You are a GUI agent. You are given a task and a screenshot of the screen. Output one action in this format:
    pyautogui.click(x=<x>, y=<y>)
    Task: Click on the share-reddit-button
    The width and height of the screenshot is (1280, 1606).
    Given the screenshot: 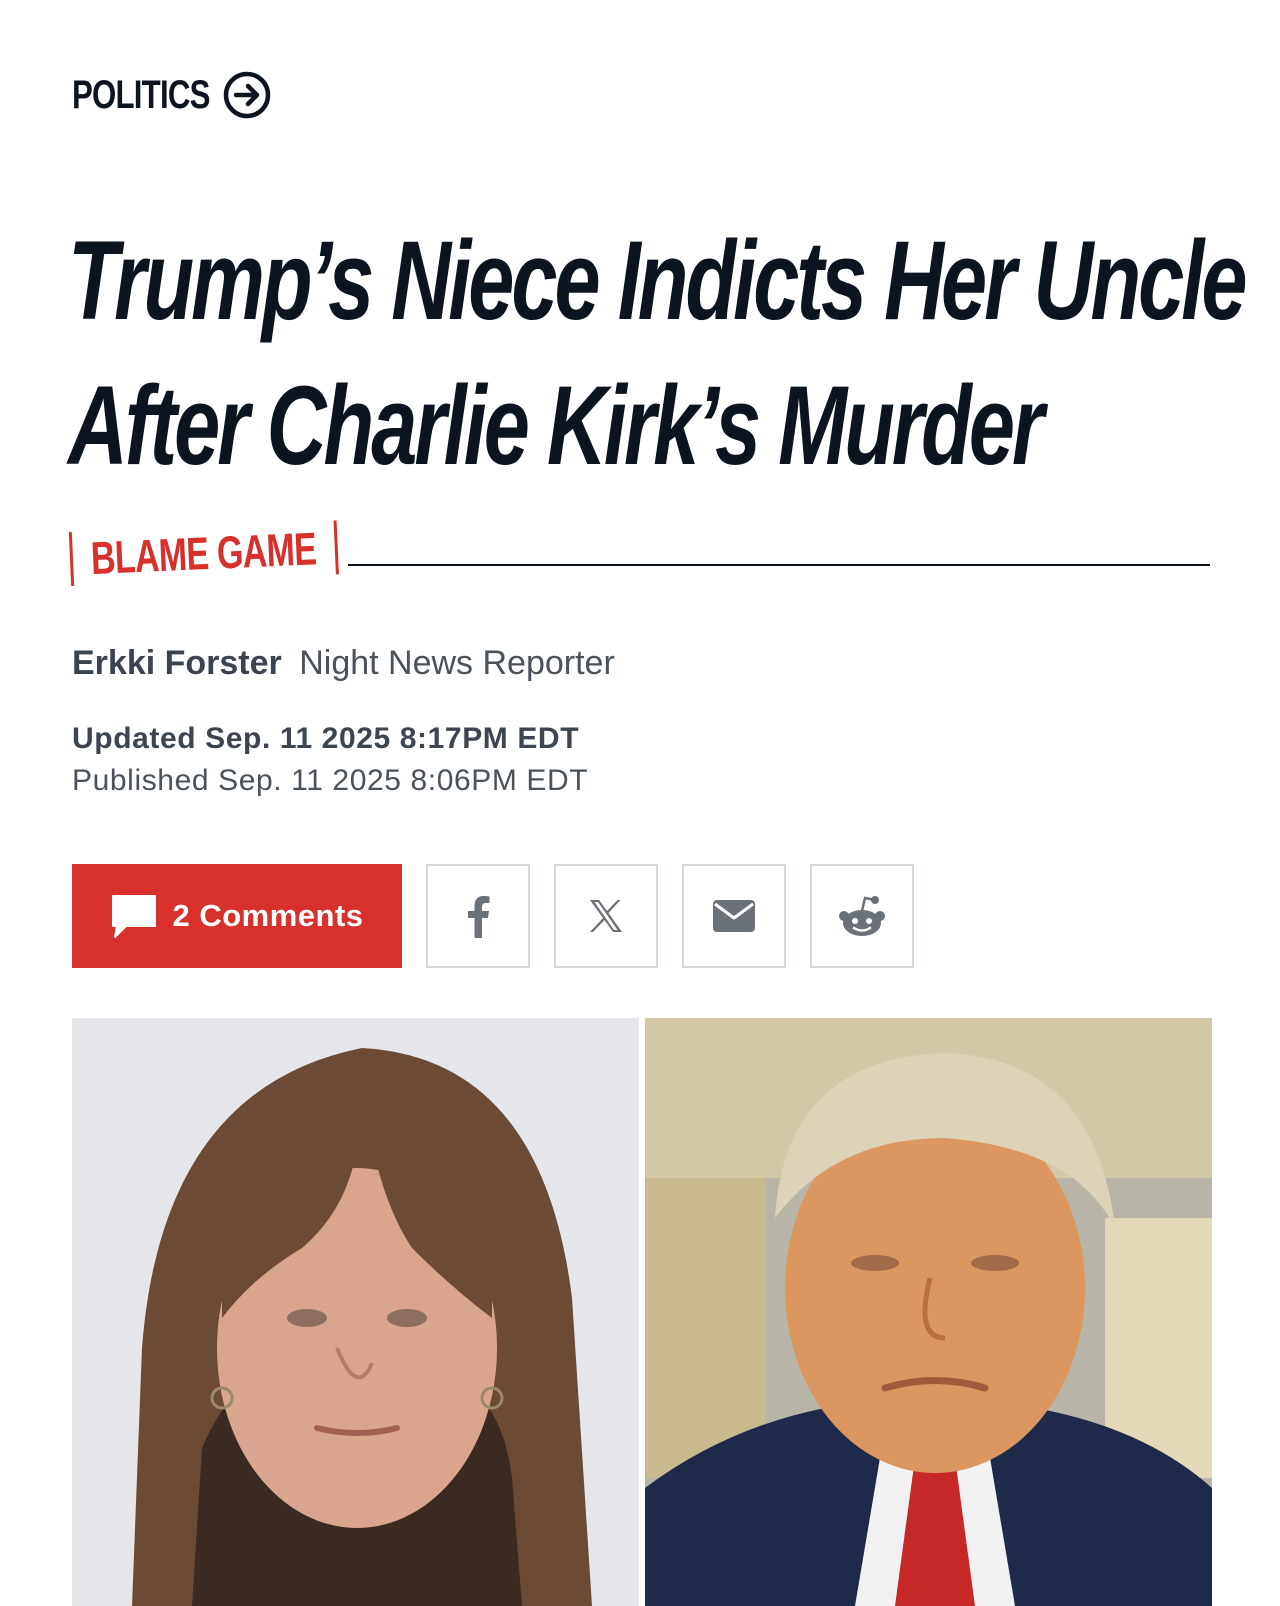 What is the action you would take?
    pyautogui.click(x=862, y=916)
    